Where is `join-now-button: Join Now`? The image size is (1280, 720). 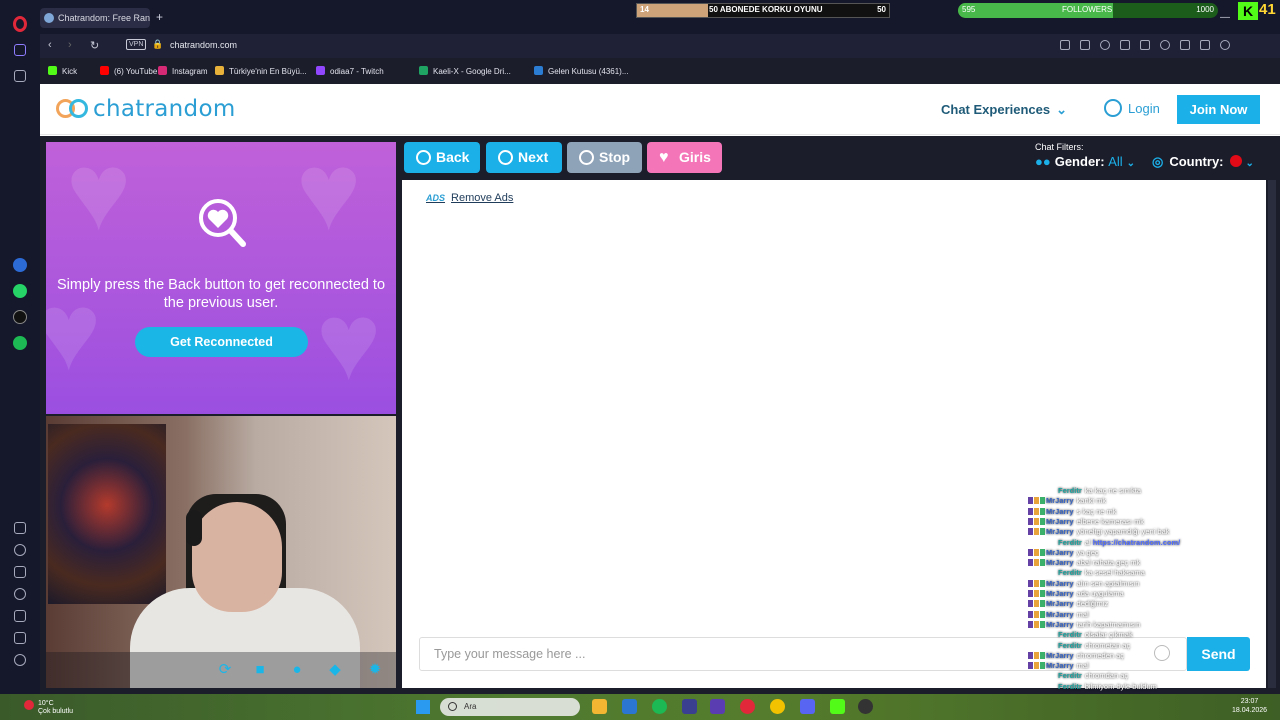 join-now-button: Join Now is located at coordinates (1218, 109).